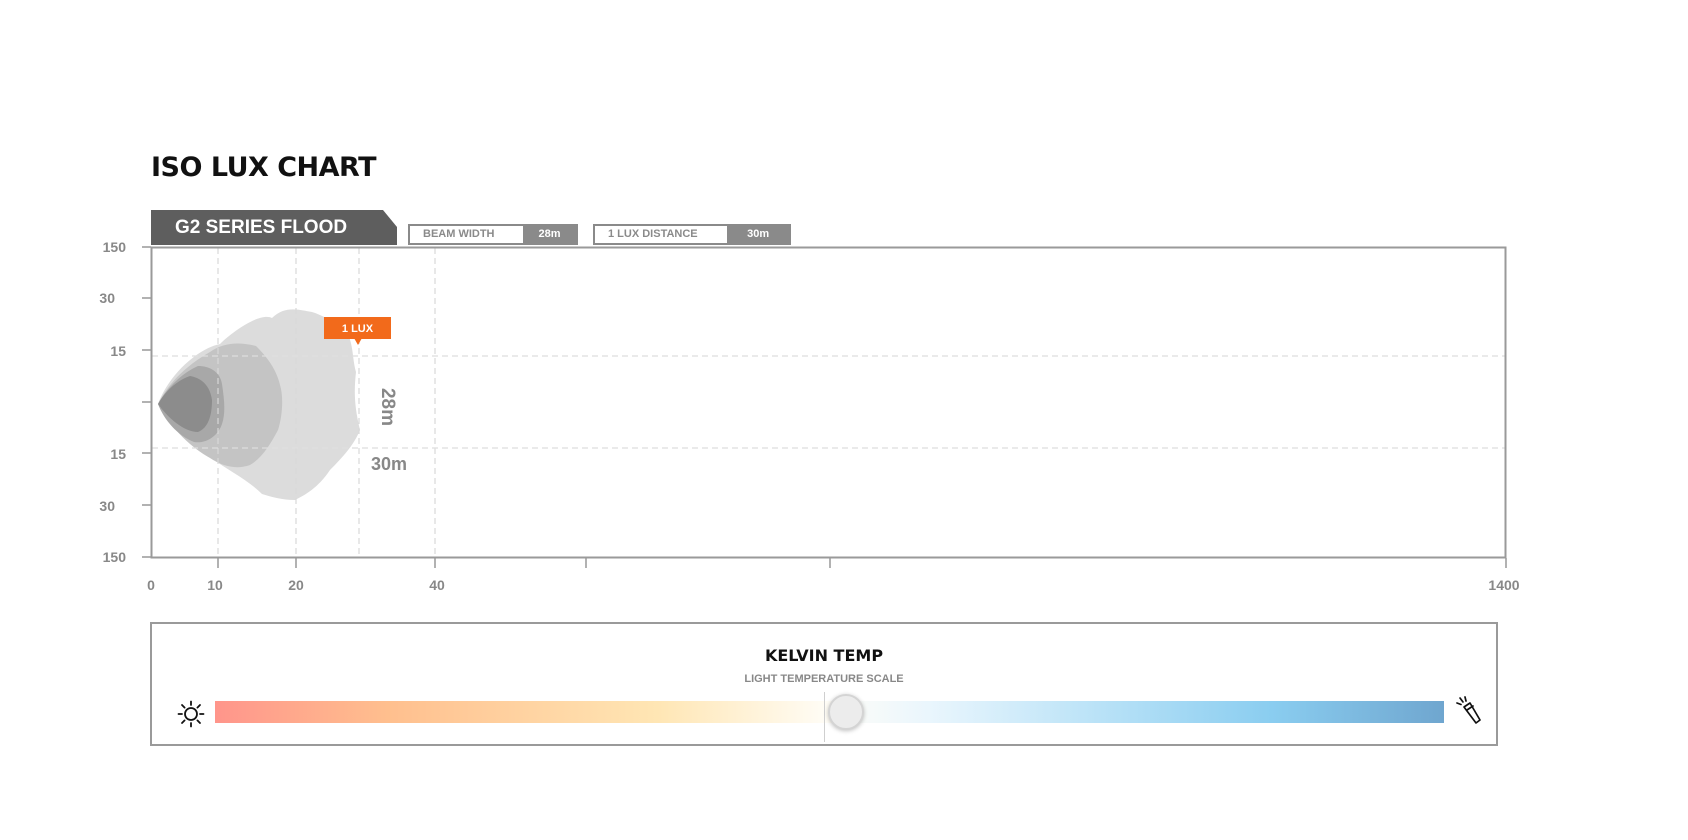  What do you see at coordinates (824, 655) in the screenshot?
I see `kelvin-title: KELVIN TEMP` at bounding box center [824, 655].